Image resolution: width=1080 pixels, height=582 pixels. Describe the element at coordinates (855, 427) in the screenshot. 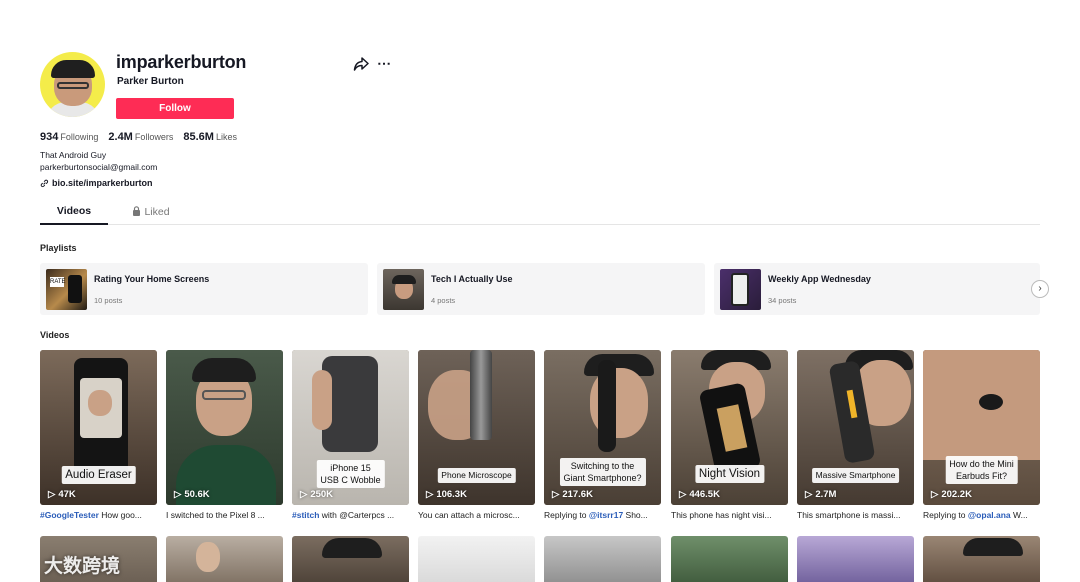

I see `video-card: Massive Smartphone ▷ 2.7M` at that location.